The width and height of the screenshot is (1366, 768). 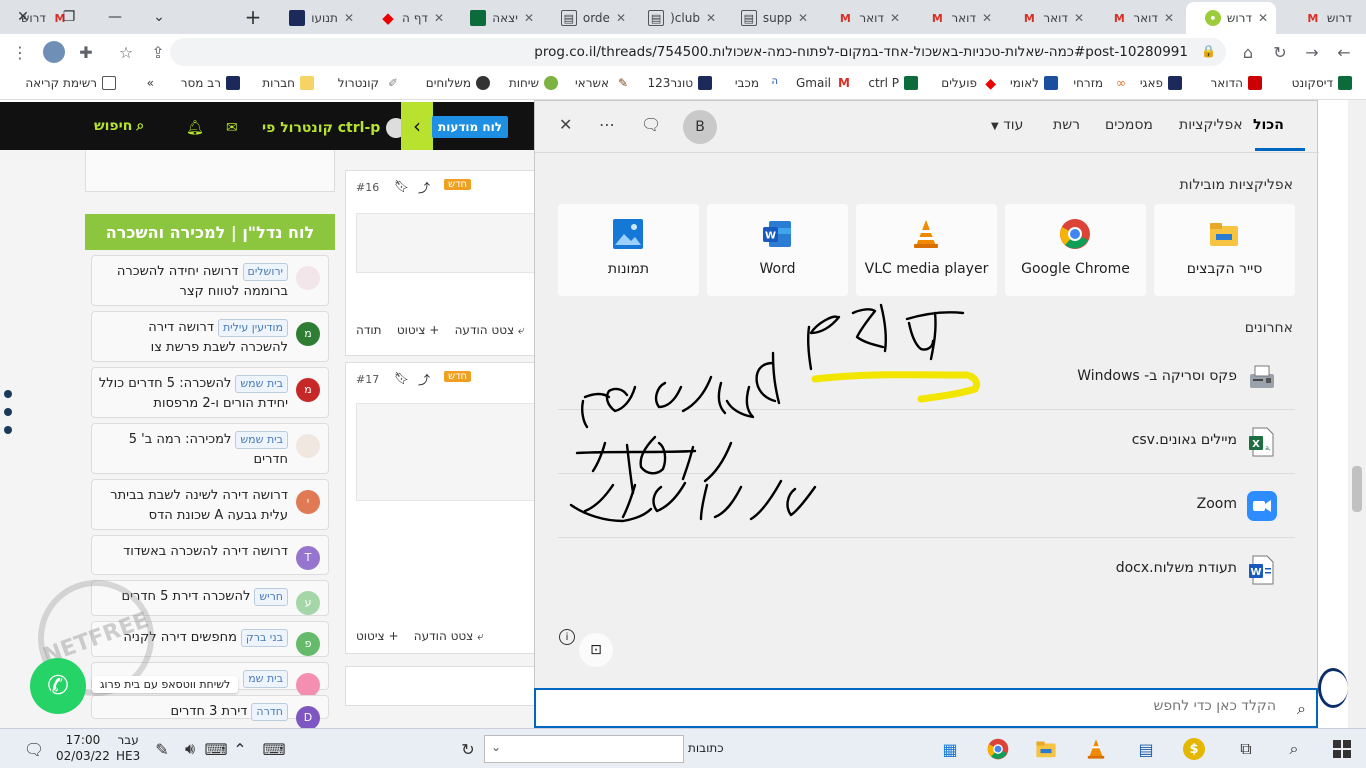 I want to click on bookmark-9: ה מכבי, so click(x=756, y=83).